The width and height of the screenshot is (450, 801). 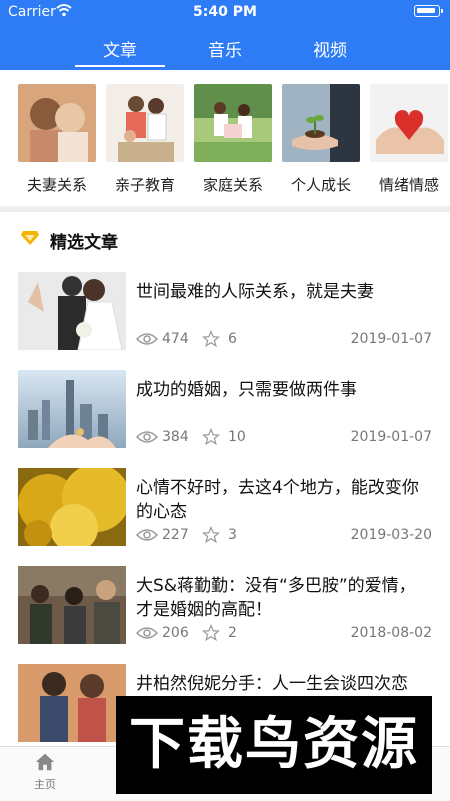 What do you see at coordinates (232, 633) in the screenshot?
I see `star-count: 2` at bounding box center [232, 633].